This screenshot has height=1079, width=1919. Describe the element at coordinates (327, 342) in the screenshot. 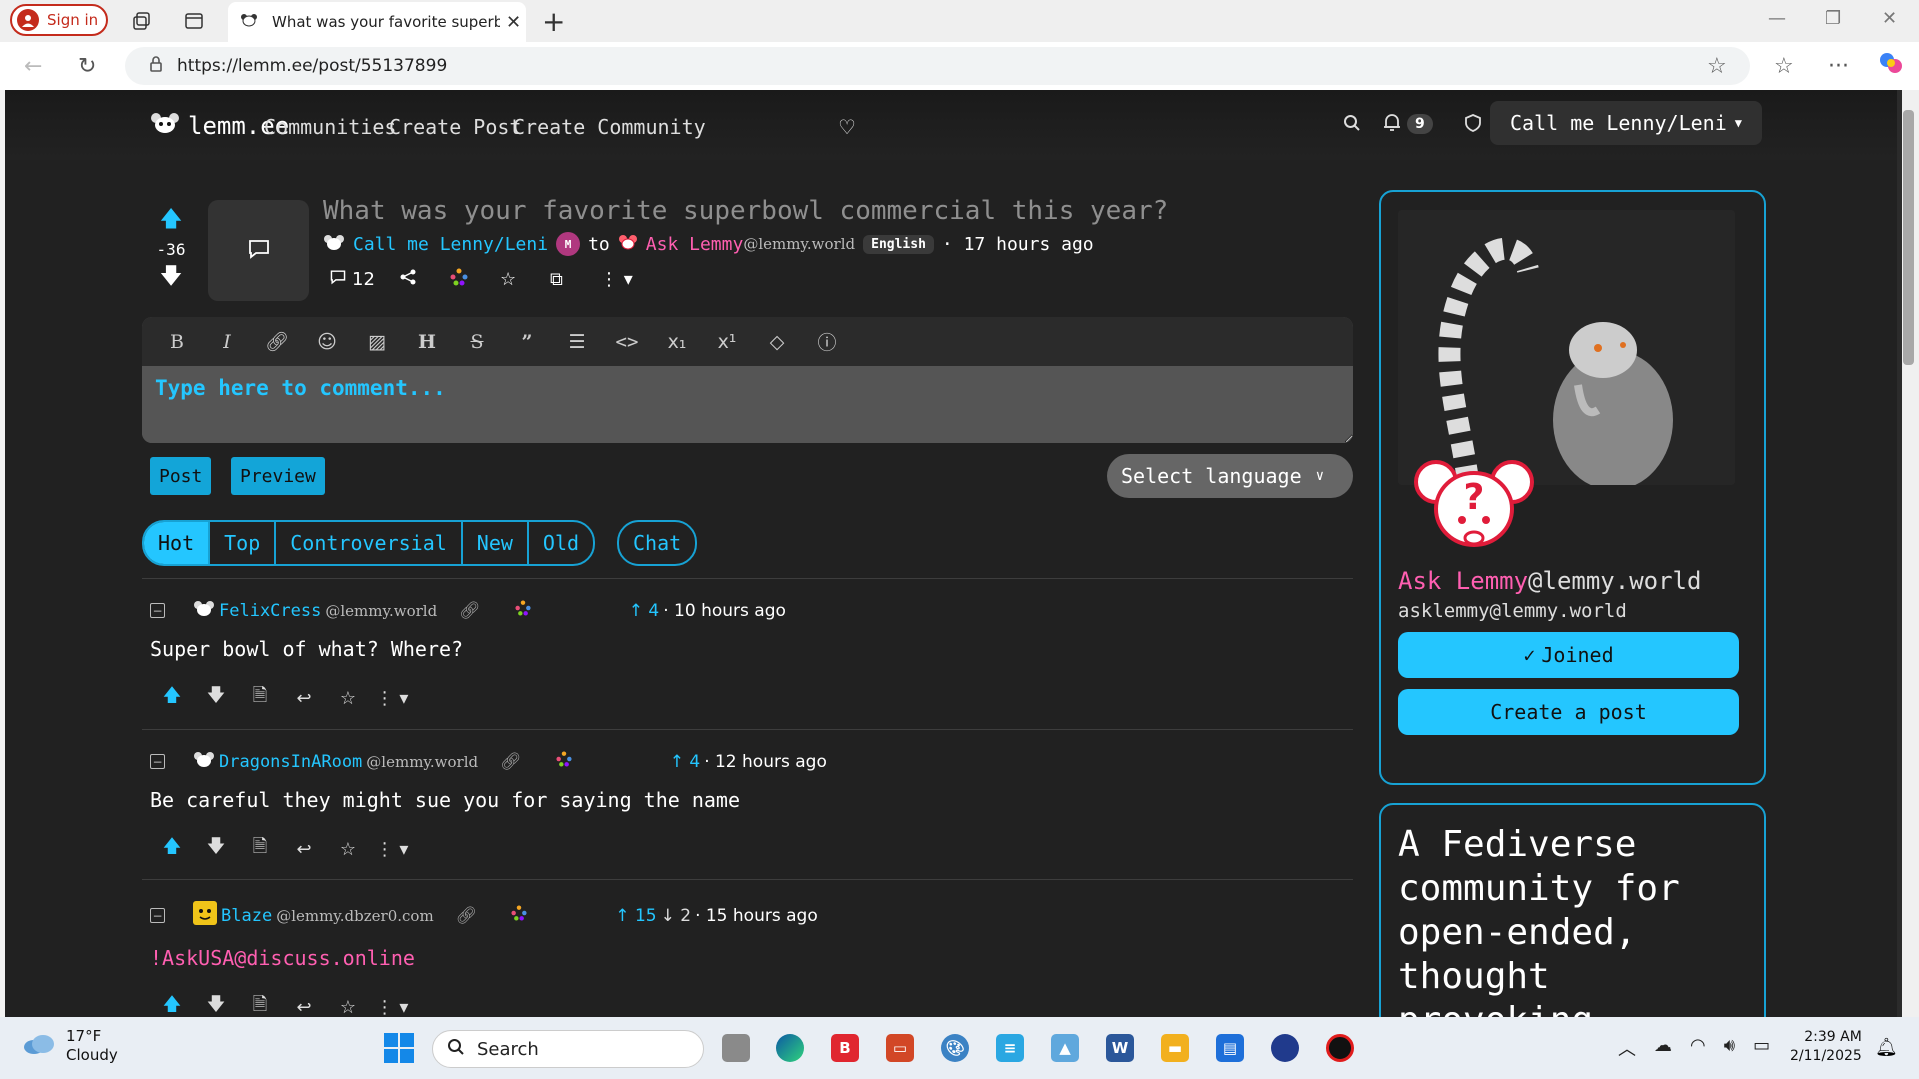

I see `emoji-icon: ☺` at that location.